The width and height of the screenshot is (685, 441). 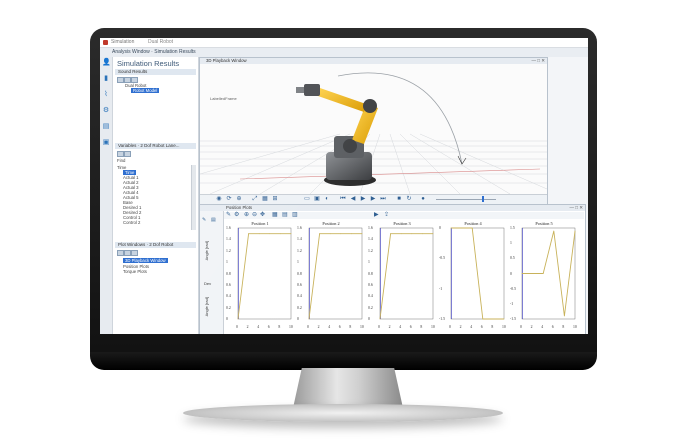 What do you see at coordinates (521, 327) in the screenshot?
I see `x-tick-label: 0` at bounding box center [521, 327].